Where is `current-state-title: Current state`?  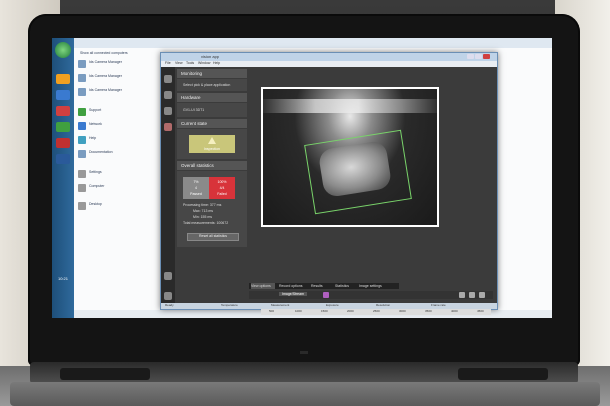
current-state-title: Current state is located at coordinates (194, 123).